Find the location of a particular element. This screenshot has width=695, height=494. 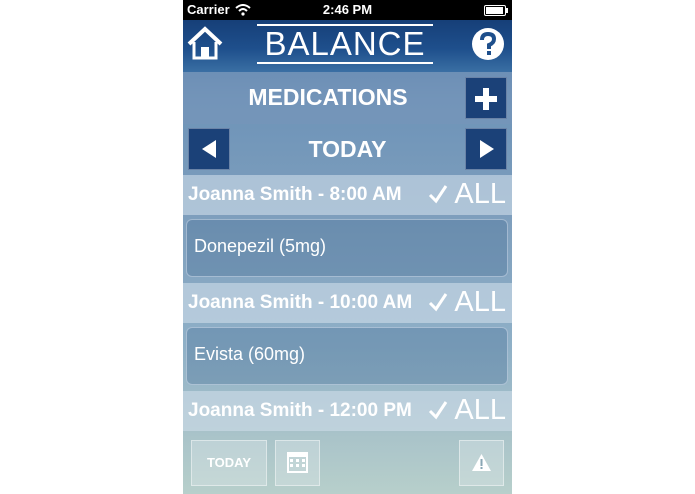

status-bar: Carrier 2:46 PM is located at coordinates (347, 10).